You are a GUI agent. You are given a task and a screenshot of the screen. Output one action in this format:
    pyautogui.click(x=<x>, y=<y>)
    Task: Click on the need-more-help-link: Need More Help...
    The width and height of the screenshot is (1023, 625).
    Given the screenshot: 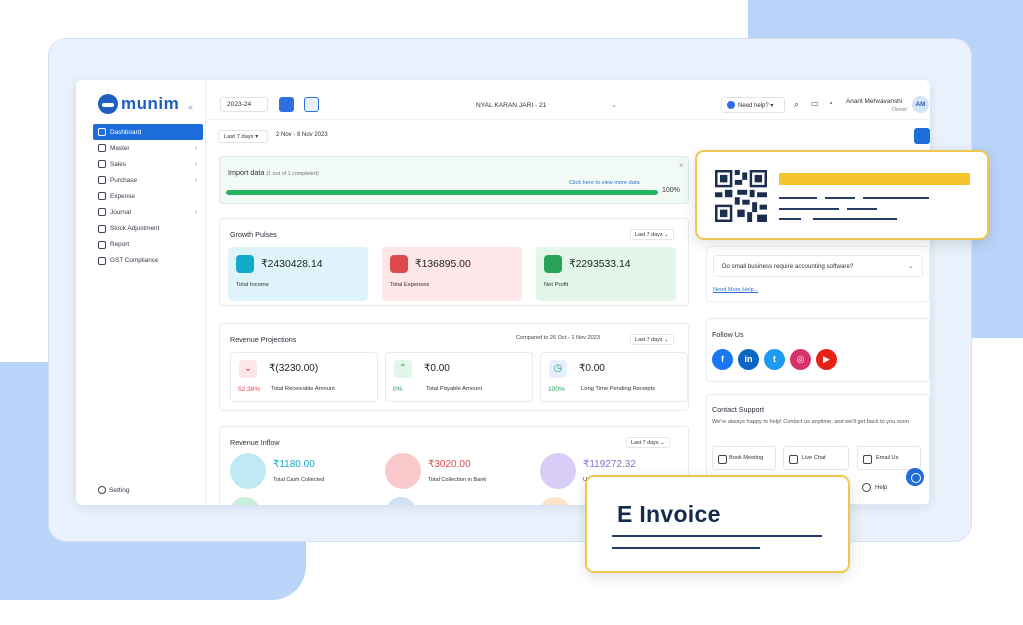 What is the action you would take?
    pyautogui.click(x=735, y=290)
    